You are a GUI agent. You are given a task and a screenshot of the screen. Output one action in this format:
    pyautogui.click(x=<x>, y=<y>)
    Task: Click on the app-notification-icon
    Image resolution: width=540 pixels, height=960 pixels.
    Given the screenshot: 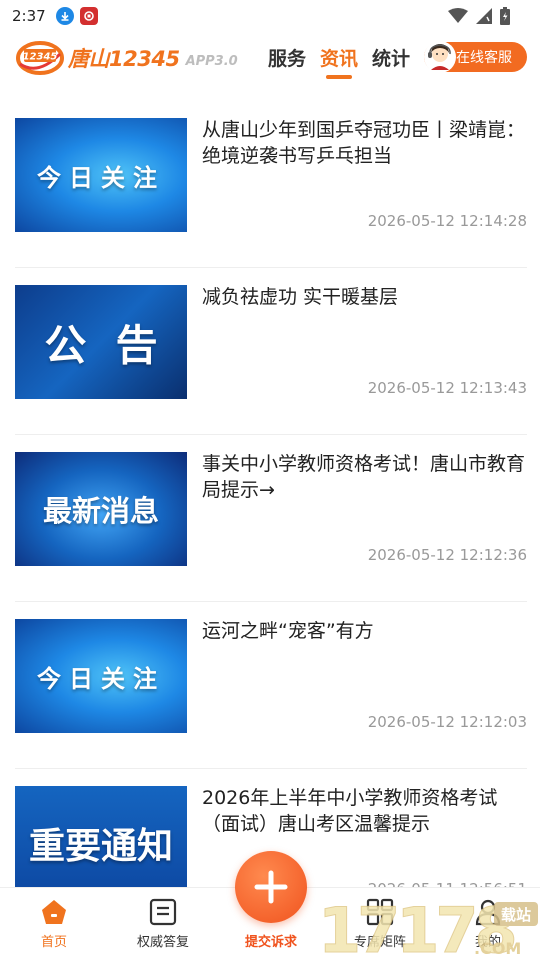 What is the action you would take?
    pyautogui.click(x=88, y=16)
    